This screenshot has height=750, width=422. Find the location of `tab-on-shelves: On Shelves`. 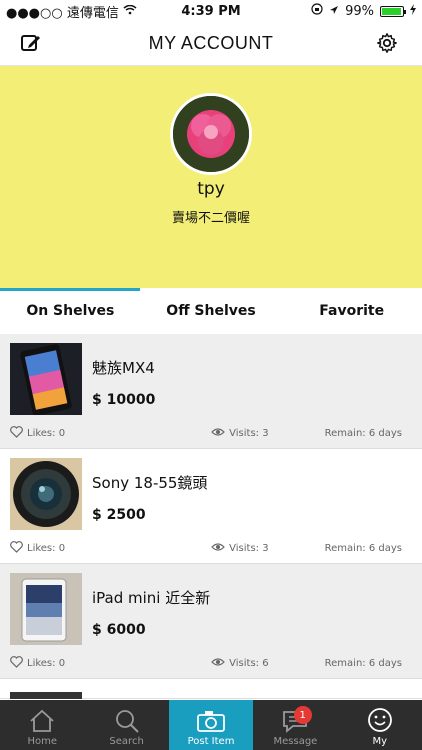

tab-on-shelves: On Shelves is located at coordinates (70, 311).